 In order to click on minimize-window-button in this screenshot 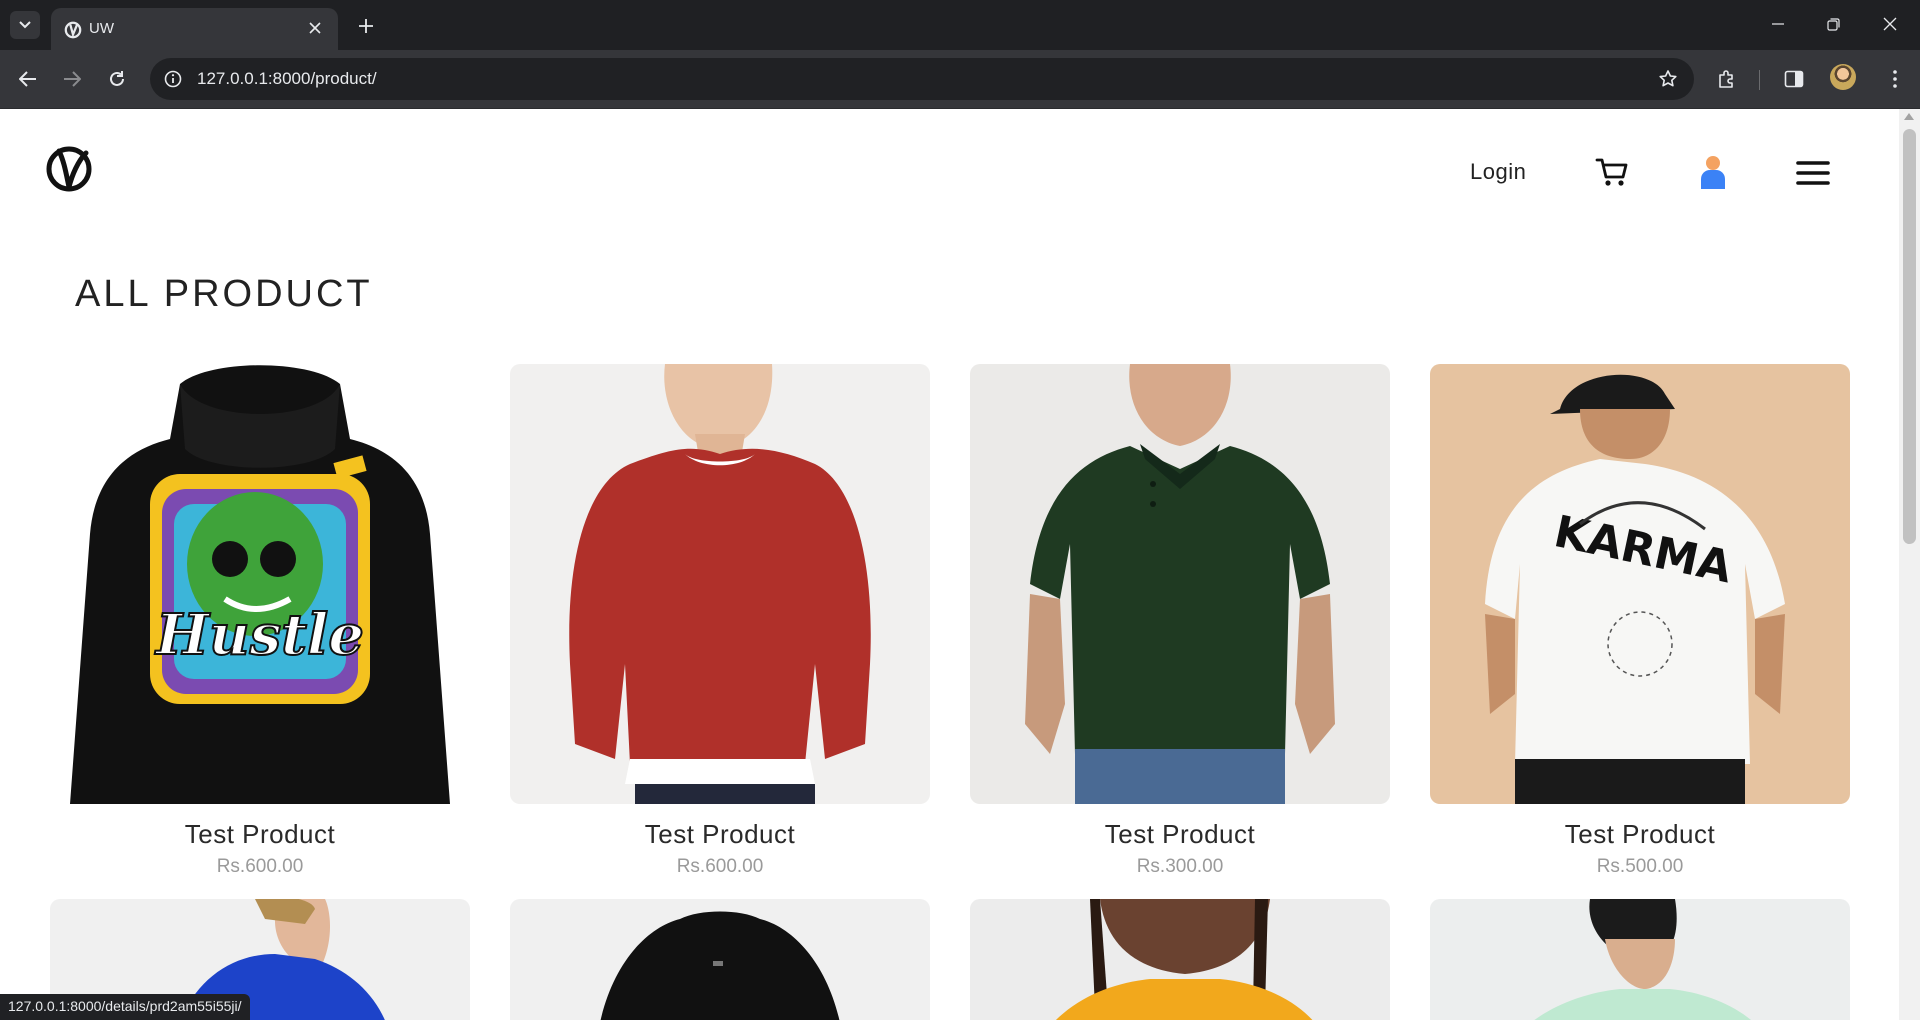, I will do `click(1778, 24)`.